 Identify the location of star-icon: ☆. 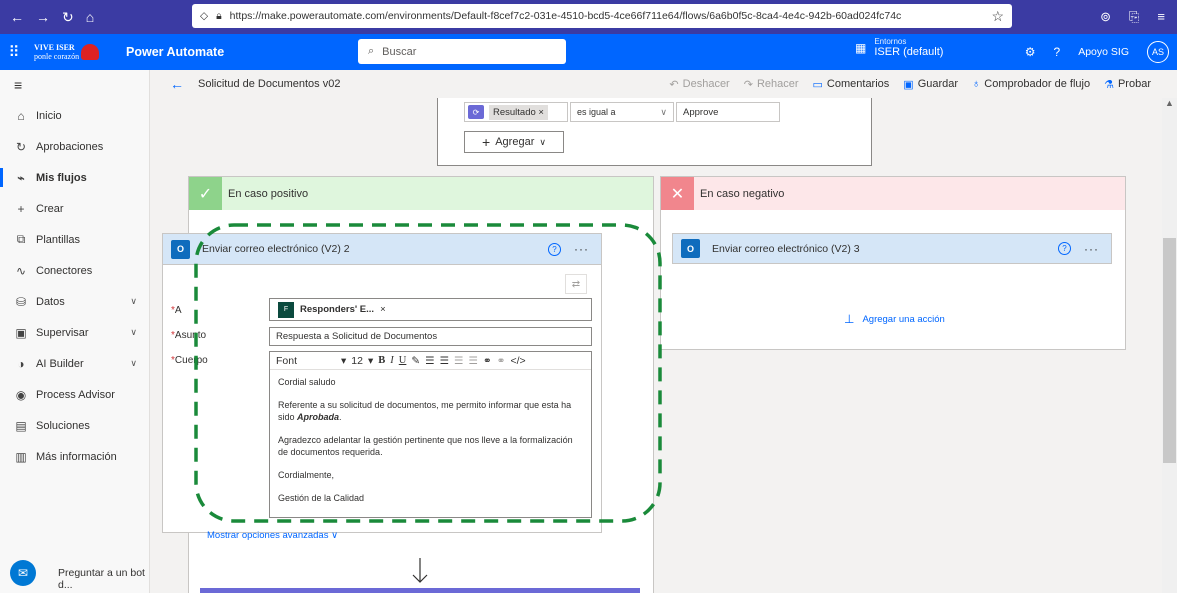
(997, 16).